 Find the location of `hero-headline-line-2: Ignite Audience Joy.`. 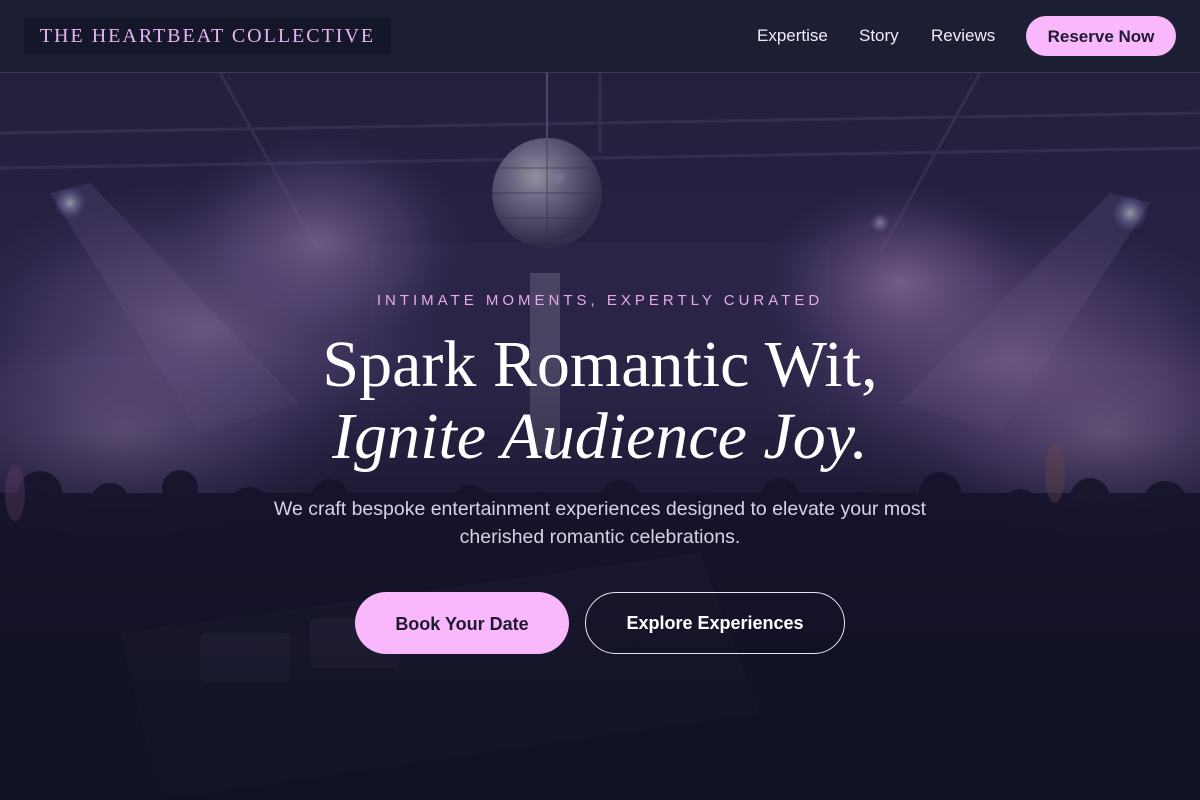

hero-headline-line-2: Ignite Audience Joy. is located at coordinates (600, 436).